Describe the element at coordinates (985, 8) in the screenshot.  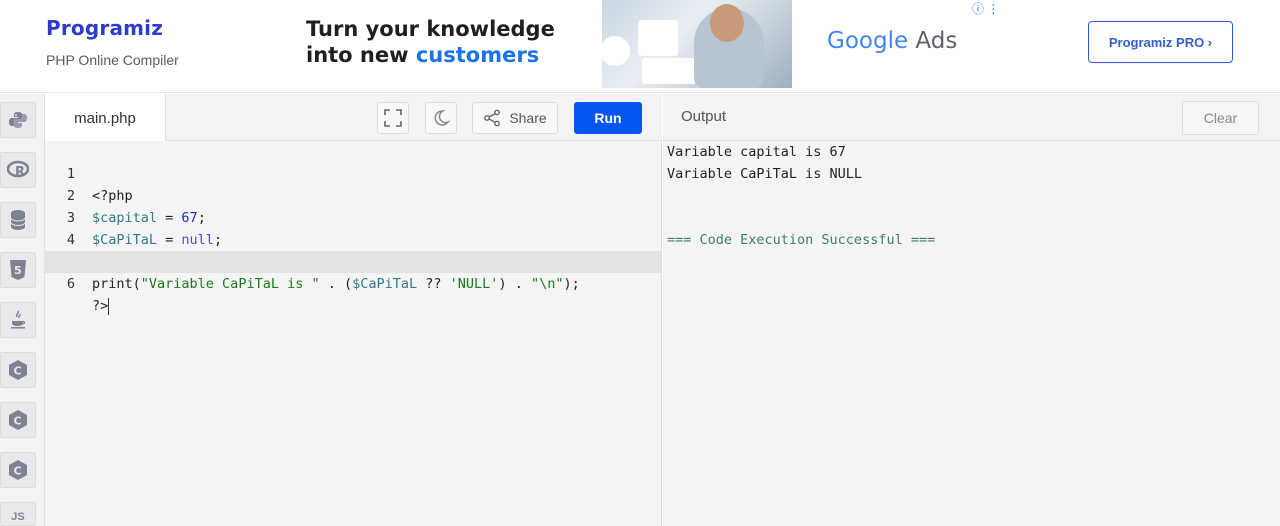
I see `ad-info-icon: ⓘ ⋮` at that location.